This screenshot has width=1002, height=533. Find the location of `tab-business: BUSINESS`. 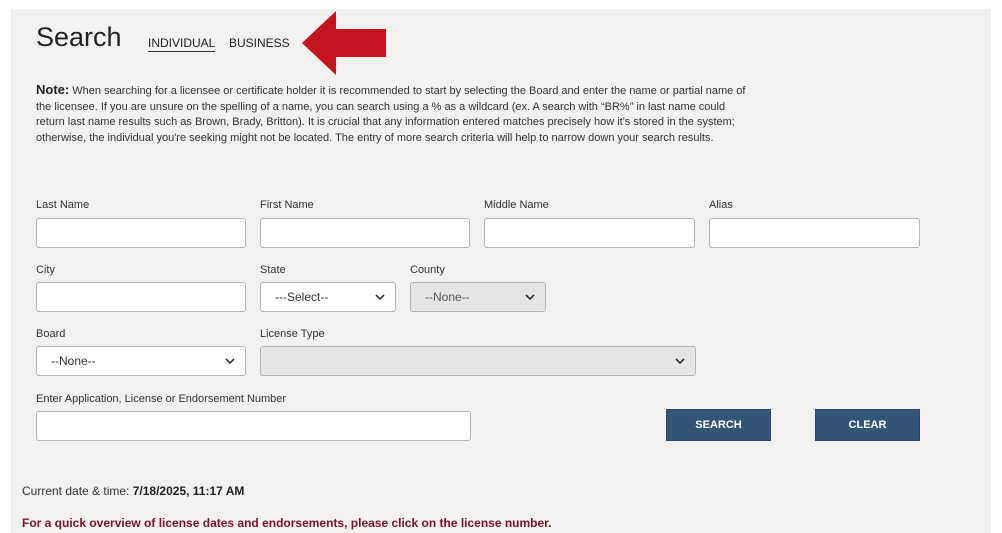

tab-business: BUSINESS is located at coordinates (259, 43).